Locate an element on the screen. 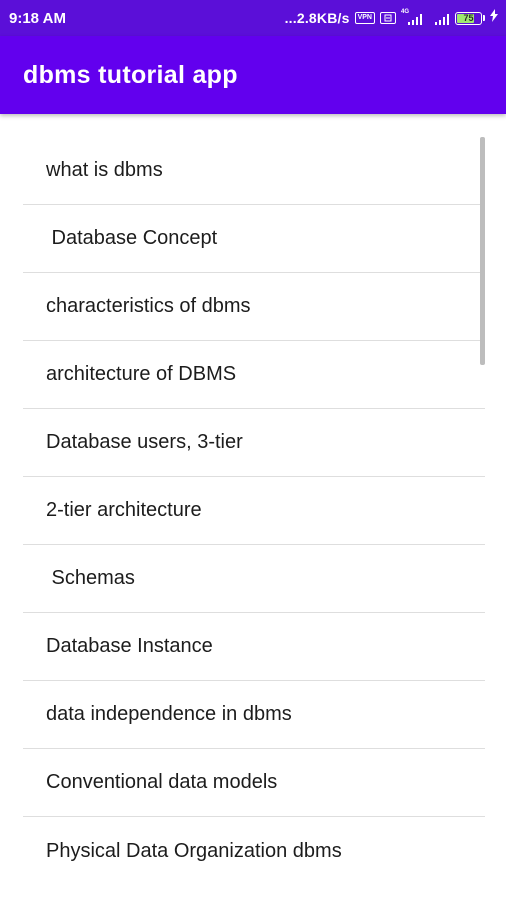 Image resolution: width=506 pixels, height=900 pixels. list-item: Physical Data Organization dbms is located at coordinates (254, 851).